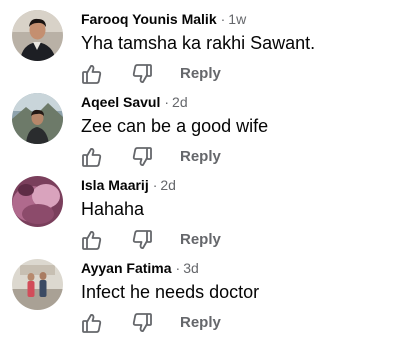  Describe the element at coordinates (149, 19) in the screenshot. I see `author-name: Farooq Younis Malik` at that location.